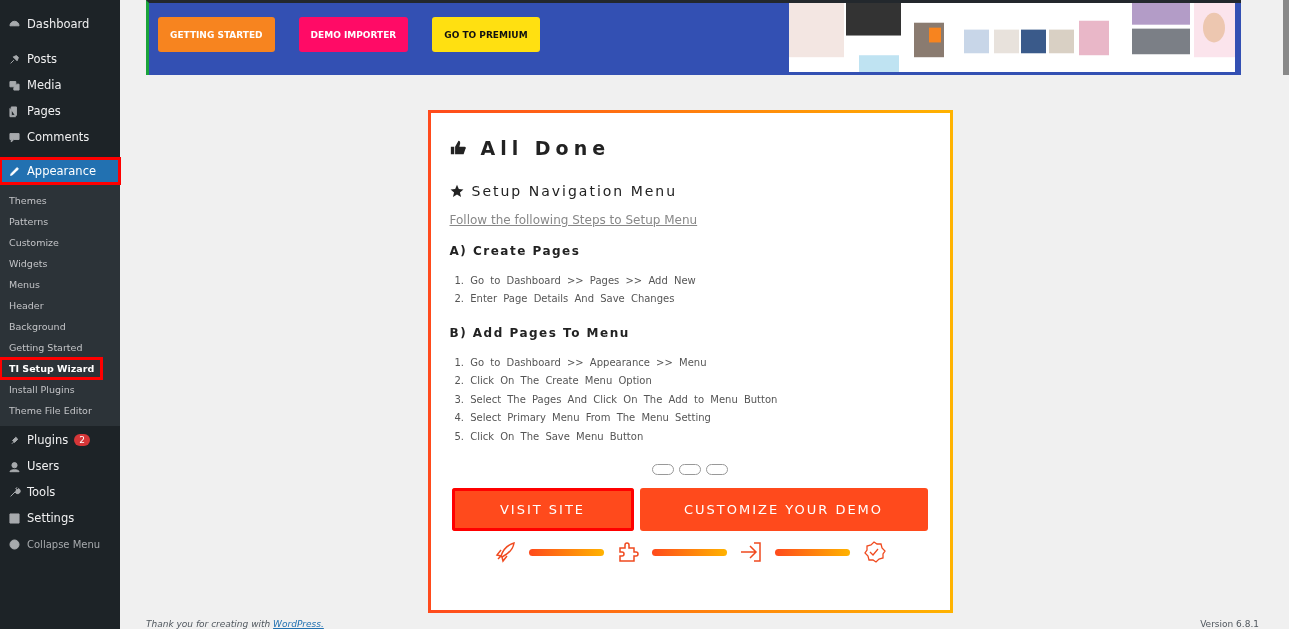  What do you see at coordinates (458, 148) in the screenshot?
I see `thumbs-up-icon` at bounding box center [458, 148].